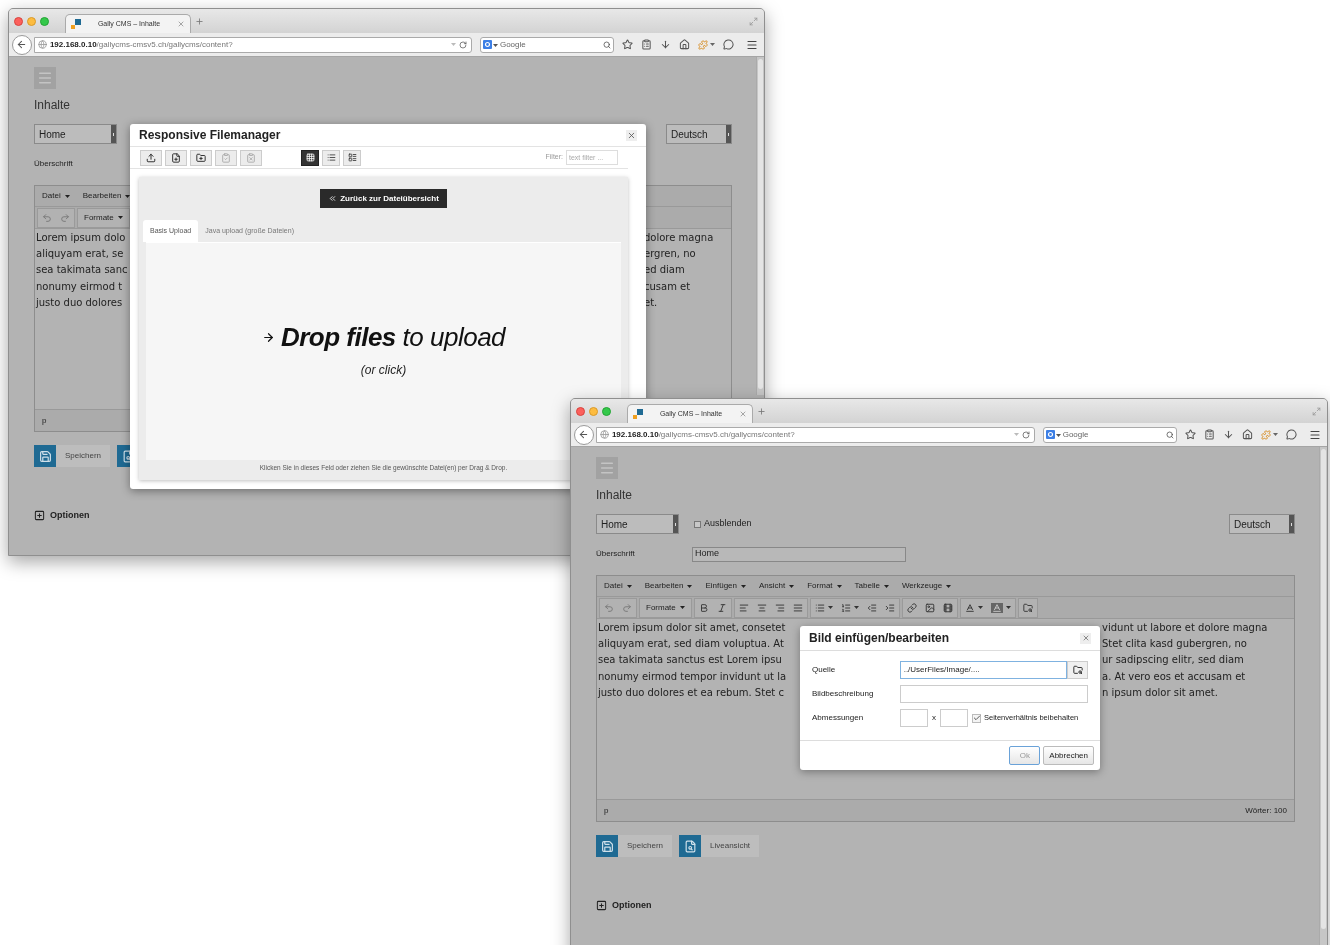  What do you see at coordinates (879, 638) in the screenshot?
I see `dialog-title: Bild einfügen/bearbeiten` at bounding box center [879, 638].